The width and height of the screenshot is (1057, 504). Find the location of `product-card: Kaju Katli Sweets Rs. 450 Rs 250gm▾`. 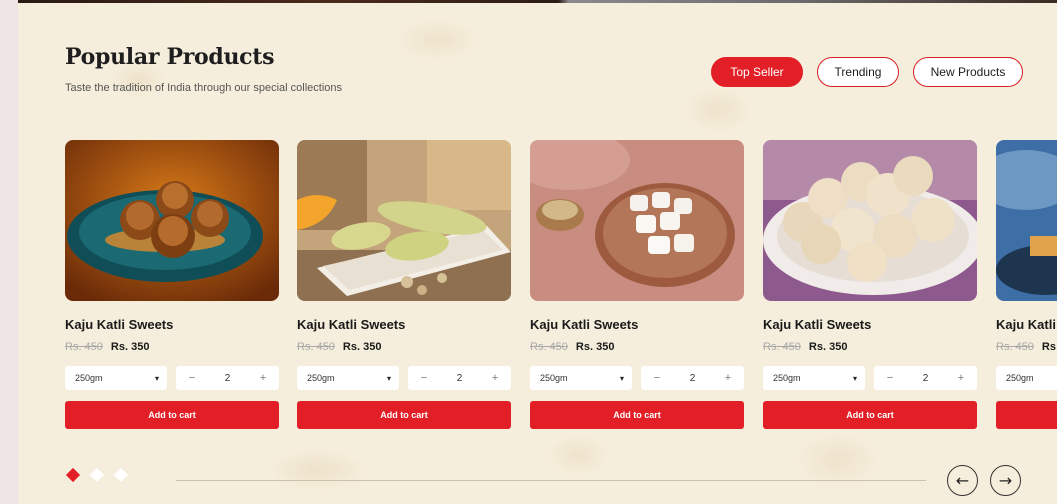

product-card: Kaju Katli Sweets Rs. 450 Rs 250gm▾ is located at coordinates (1026, 284).